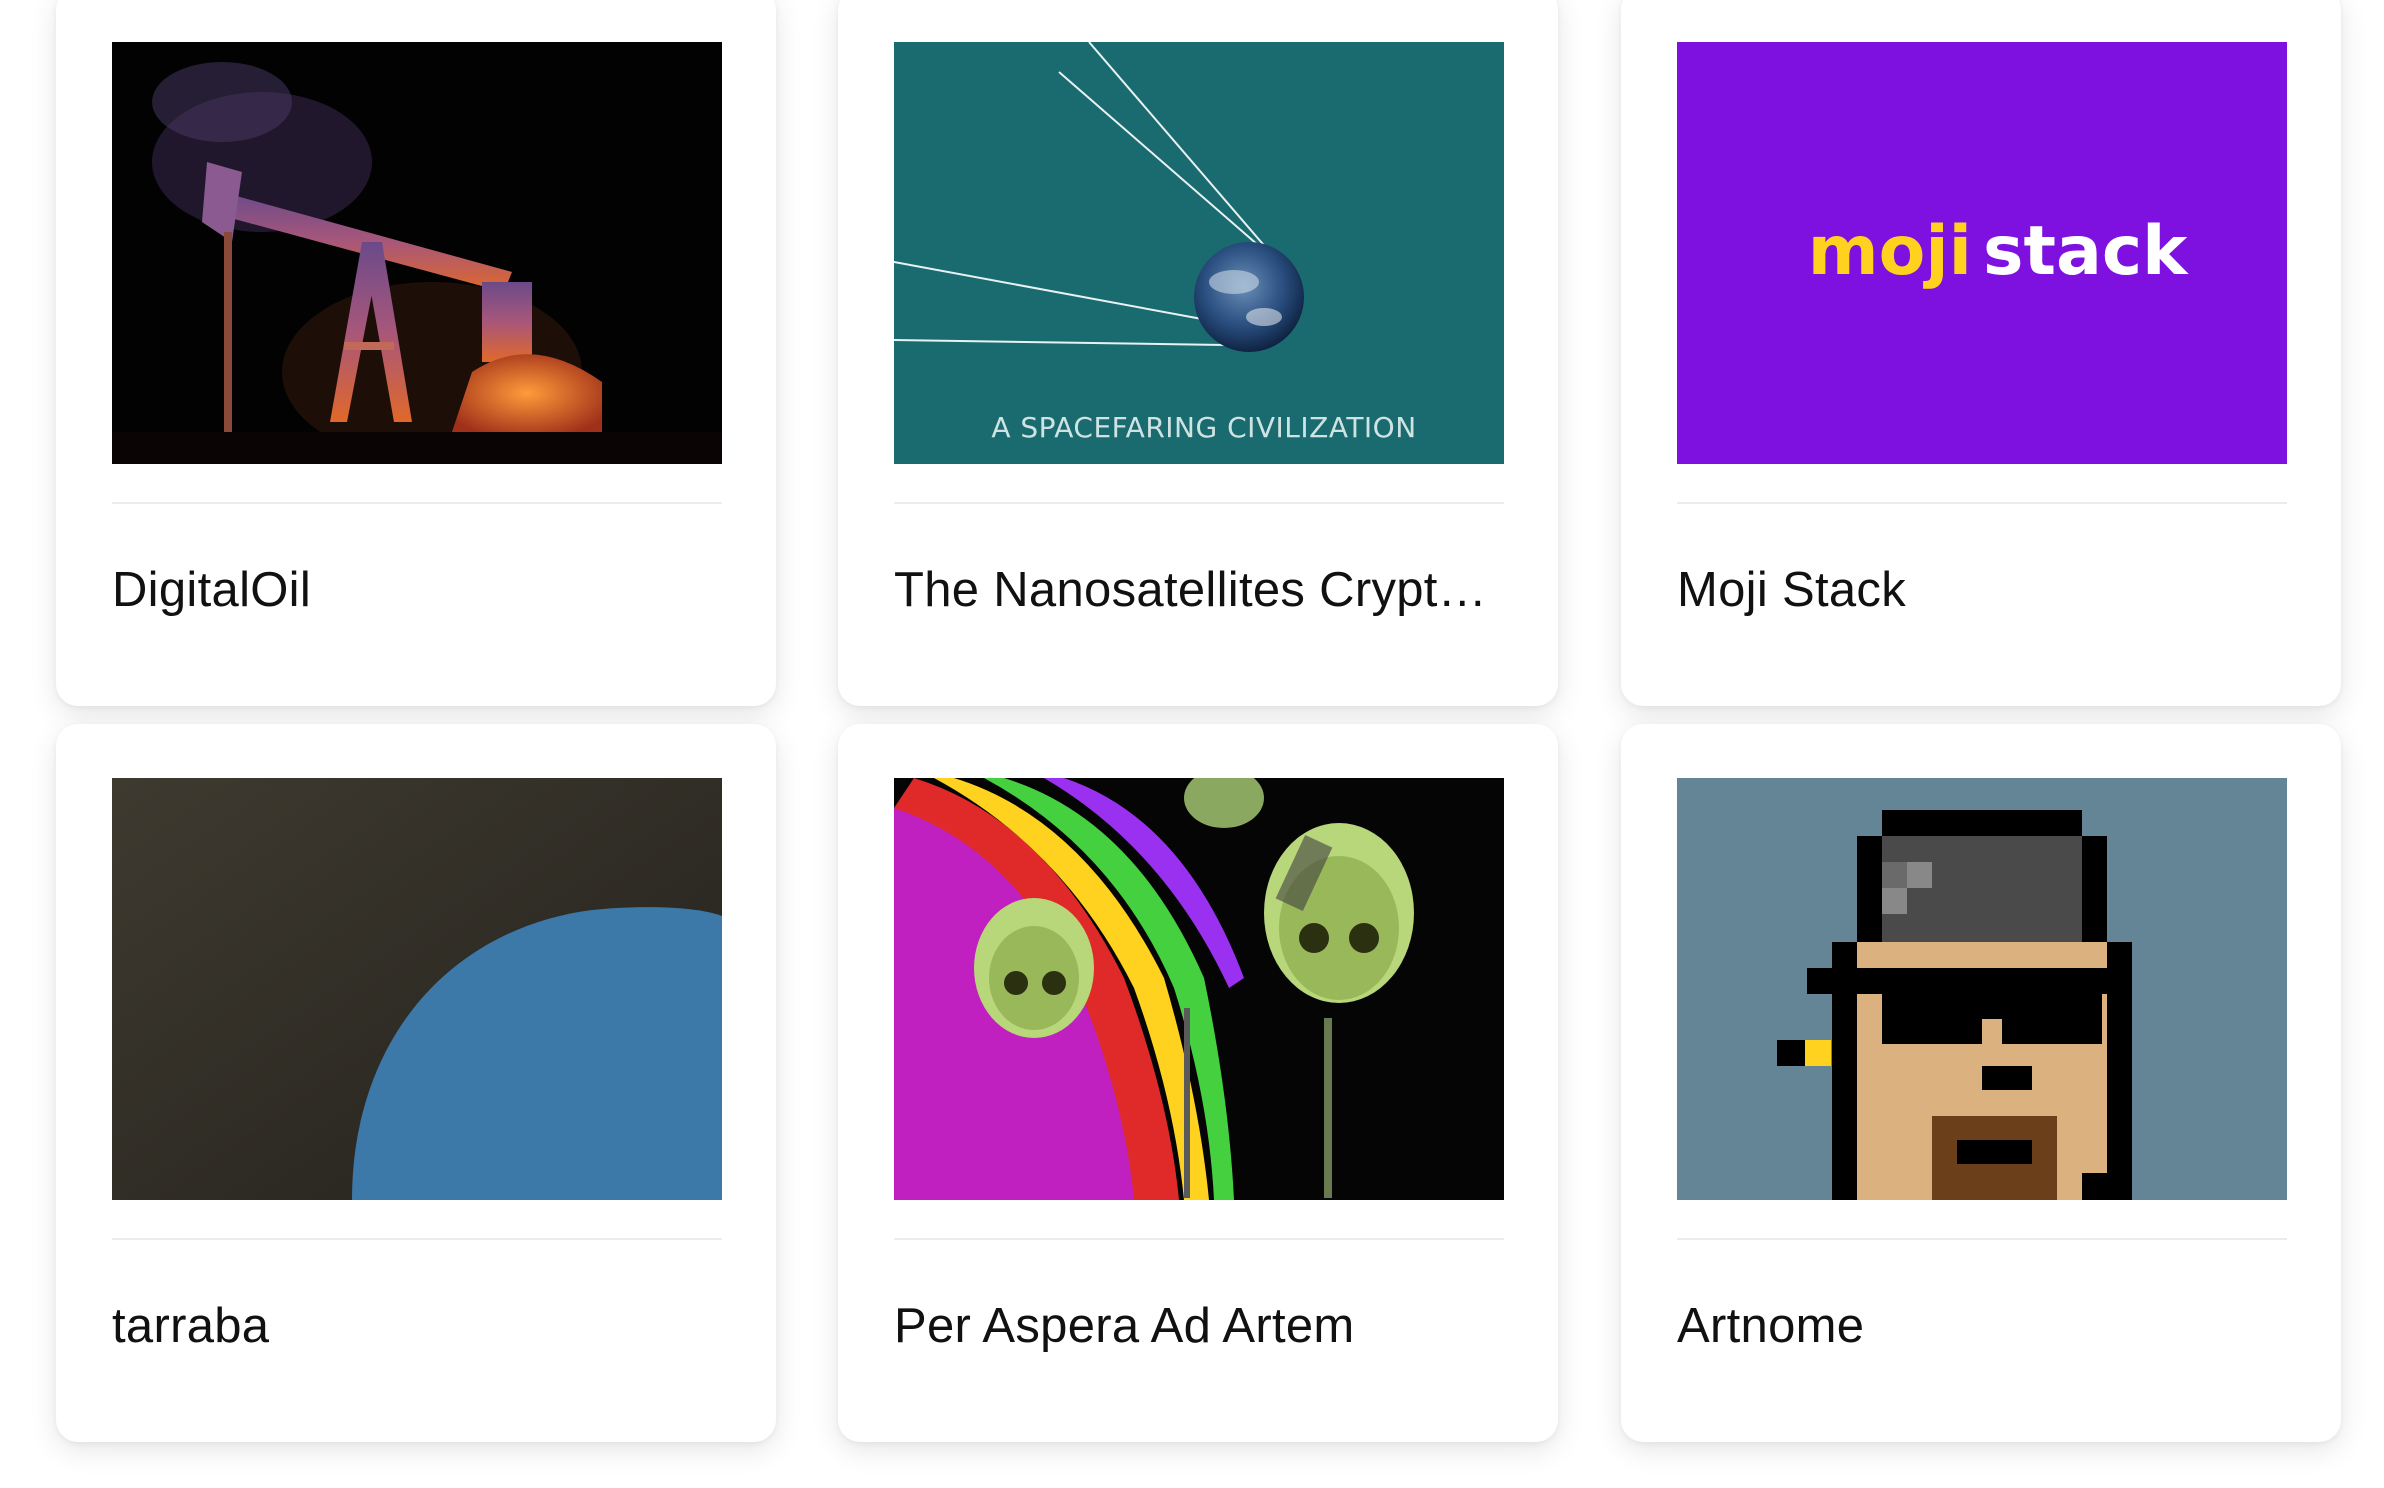 The image size is (2384, 1488). What do you see at coordinates (417, 1326) in the screenshot?
I see `project-title: tarraba` at bounding box center [417, 1326].